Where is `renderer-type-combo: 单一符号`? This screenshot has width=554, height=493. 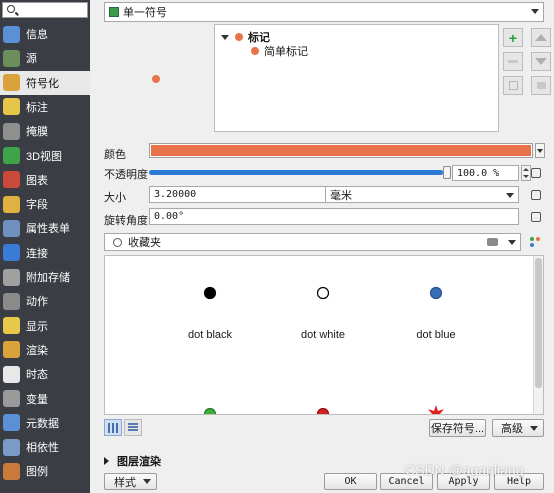 renderer-type-combo: 单一符号 is located at coordinates (324, 12).